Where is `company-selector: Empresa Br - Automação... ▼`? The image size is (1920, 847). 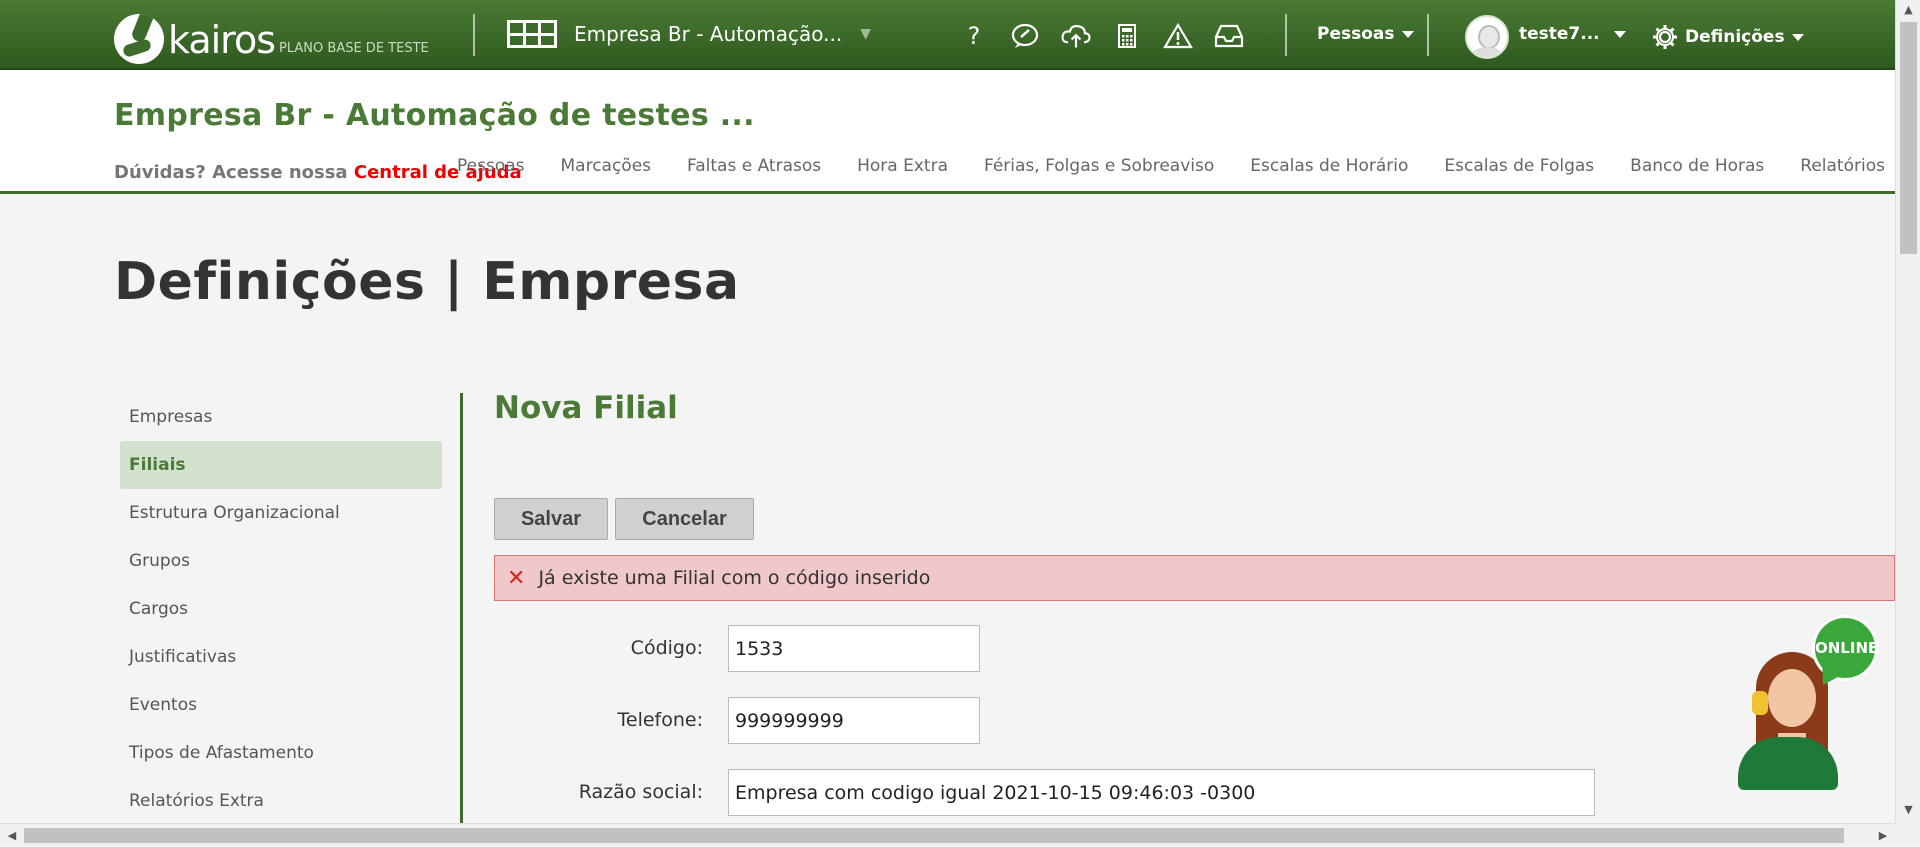 company-selector: Empresa Br - Automação... ▼ is located at coordinates (689, 34).